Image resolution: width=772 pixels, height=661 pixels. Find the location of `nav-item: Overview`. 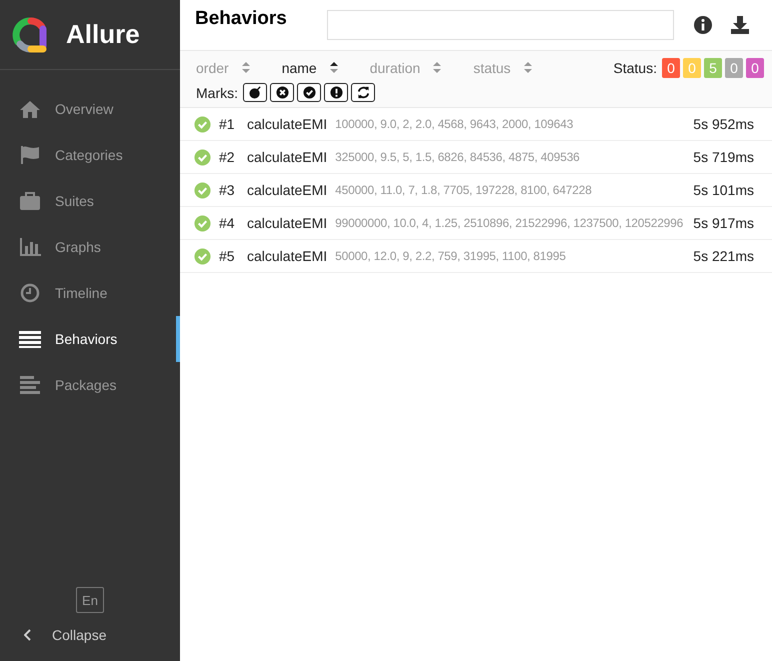

nav-item: Overview is located at coordinates (90, 109).